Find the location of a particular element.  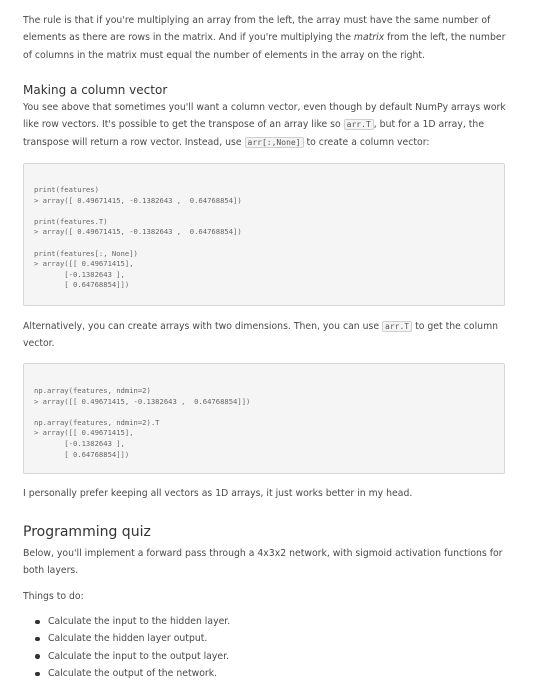

list-item: Calculate the input to the output layer. is located at coordinates (126, 656).